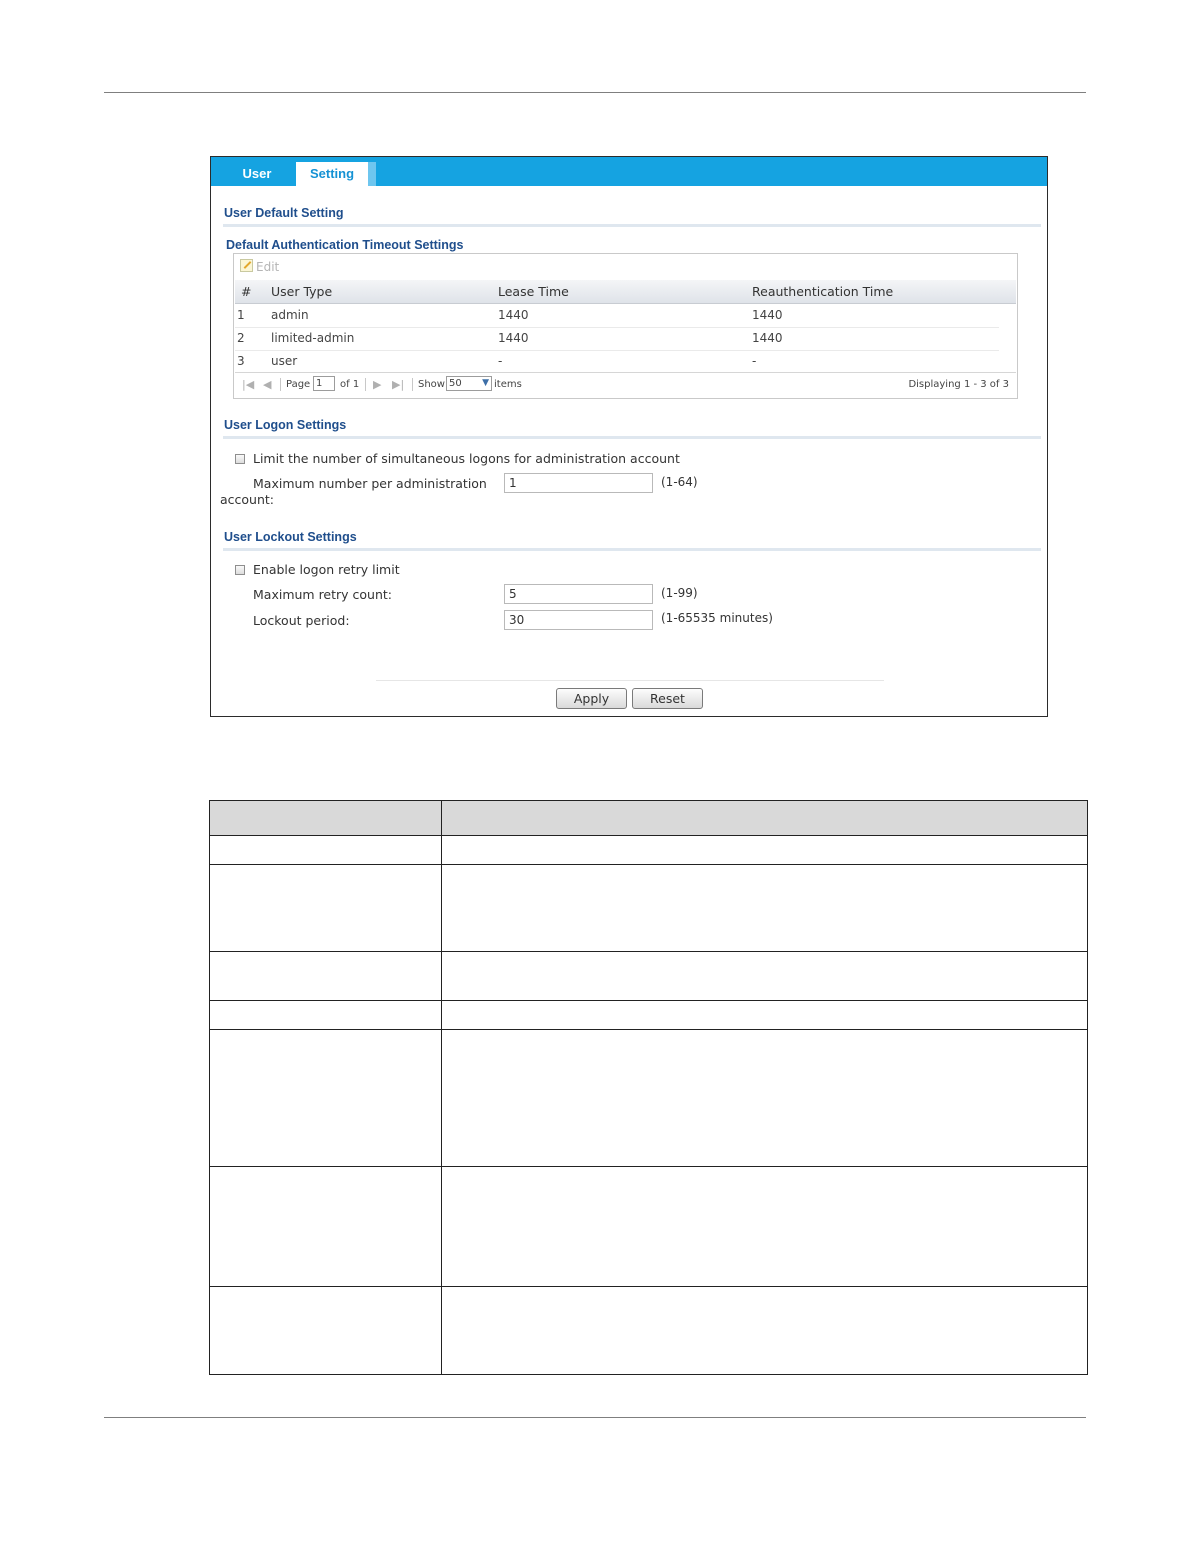 The height and width of the screenshot is (1541, 1191). What do you see at coordinates (717, 618) in the screenshot?
I see `lockout-period-range: (1-65535 minutes)` at bounding box center [717, 618].